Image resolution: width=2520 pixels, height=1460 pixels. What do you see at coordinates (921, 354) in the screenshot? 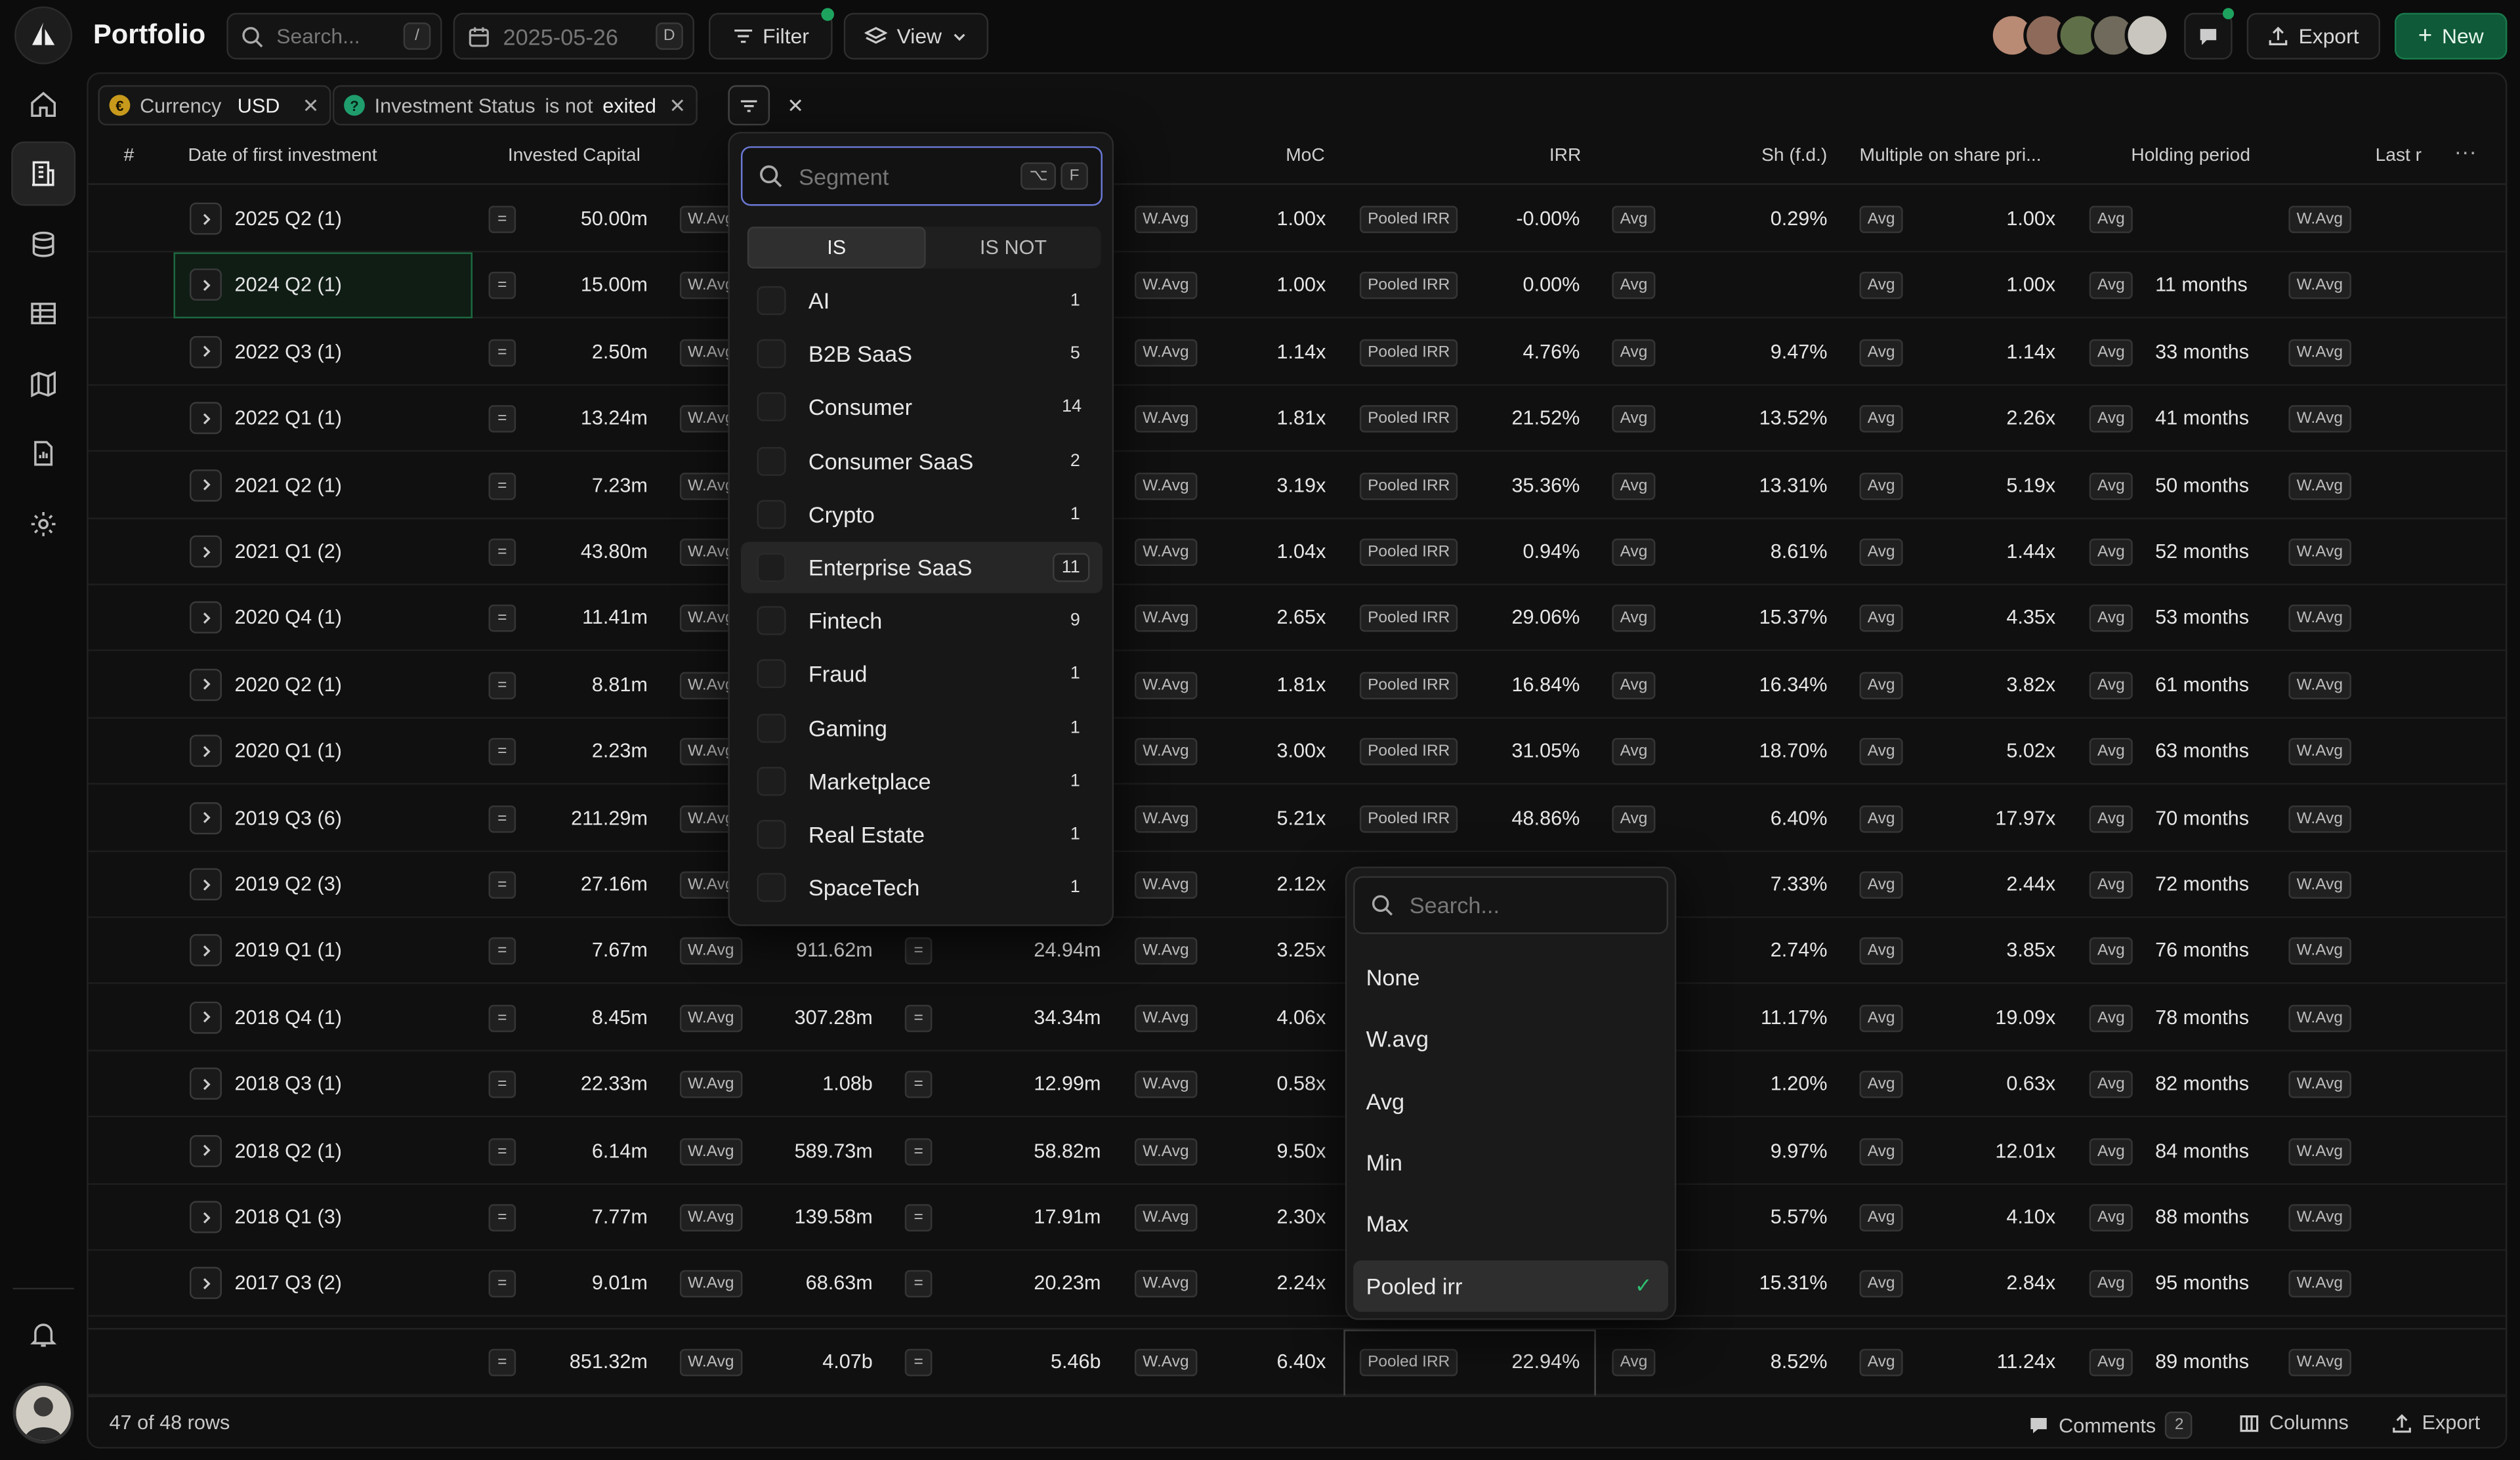
I see `segment-option: B2B SaaS 5` at bounding box center [921, 354].